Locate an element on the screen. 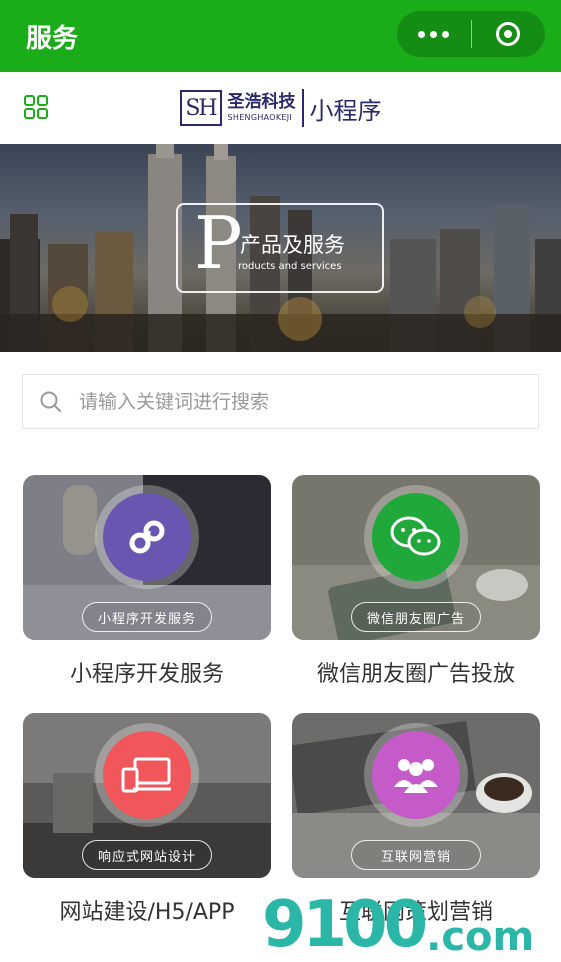 The width and height of the screenshot is (561, 962). watermark: 9100 .com is located at coordinates (398, 925).